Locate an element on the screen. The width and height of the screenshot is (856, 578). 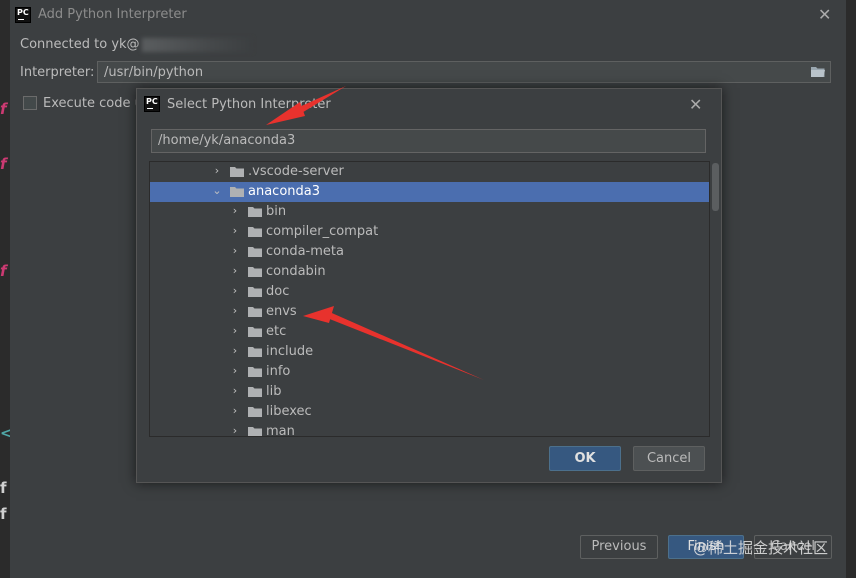
tree-row-label: .vscode-server is located at coordinates (296, 171).